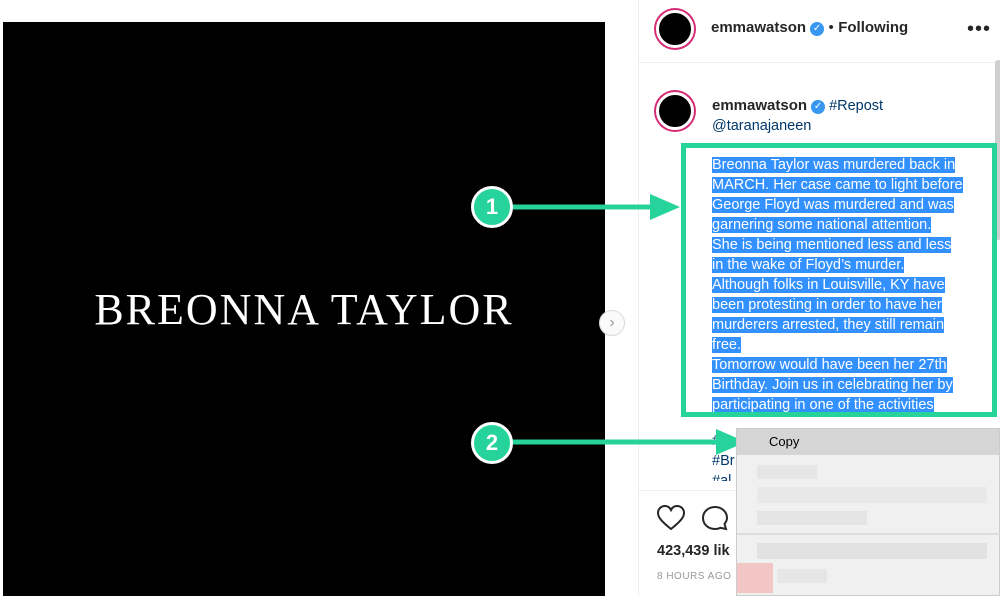 The image size is (1000, 596). Describe the element at coordinates (612, 323) in the screenshot. I see `chevron-right-icon: ›` at that location.